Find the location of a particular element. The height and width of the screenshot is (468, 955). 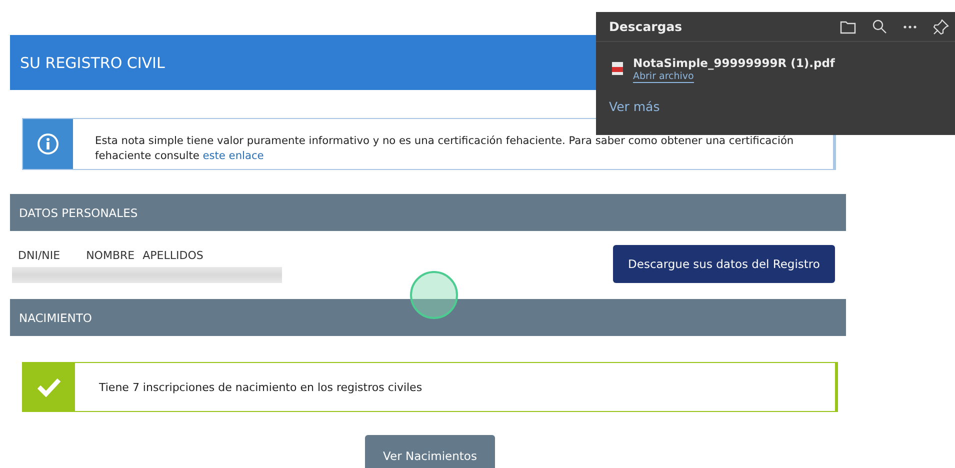

success-message: Tiene 7 inscripciones de nacimiento en los registros civiles is located at coordinates (260, 387).